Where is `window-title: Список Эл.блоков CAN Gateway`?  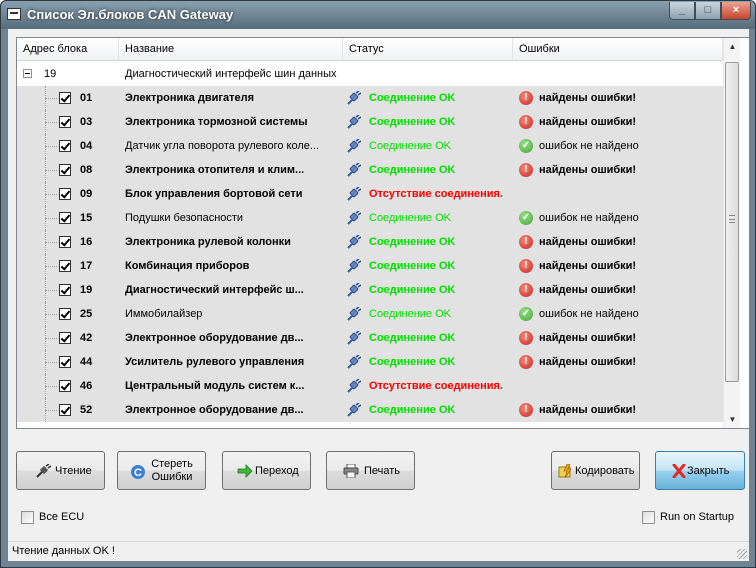 window-title: Список Эл.блоков CAN Gateway is located at coordinates (130, 14).